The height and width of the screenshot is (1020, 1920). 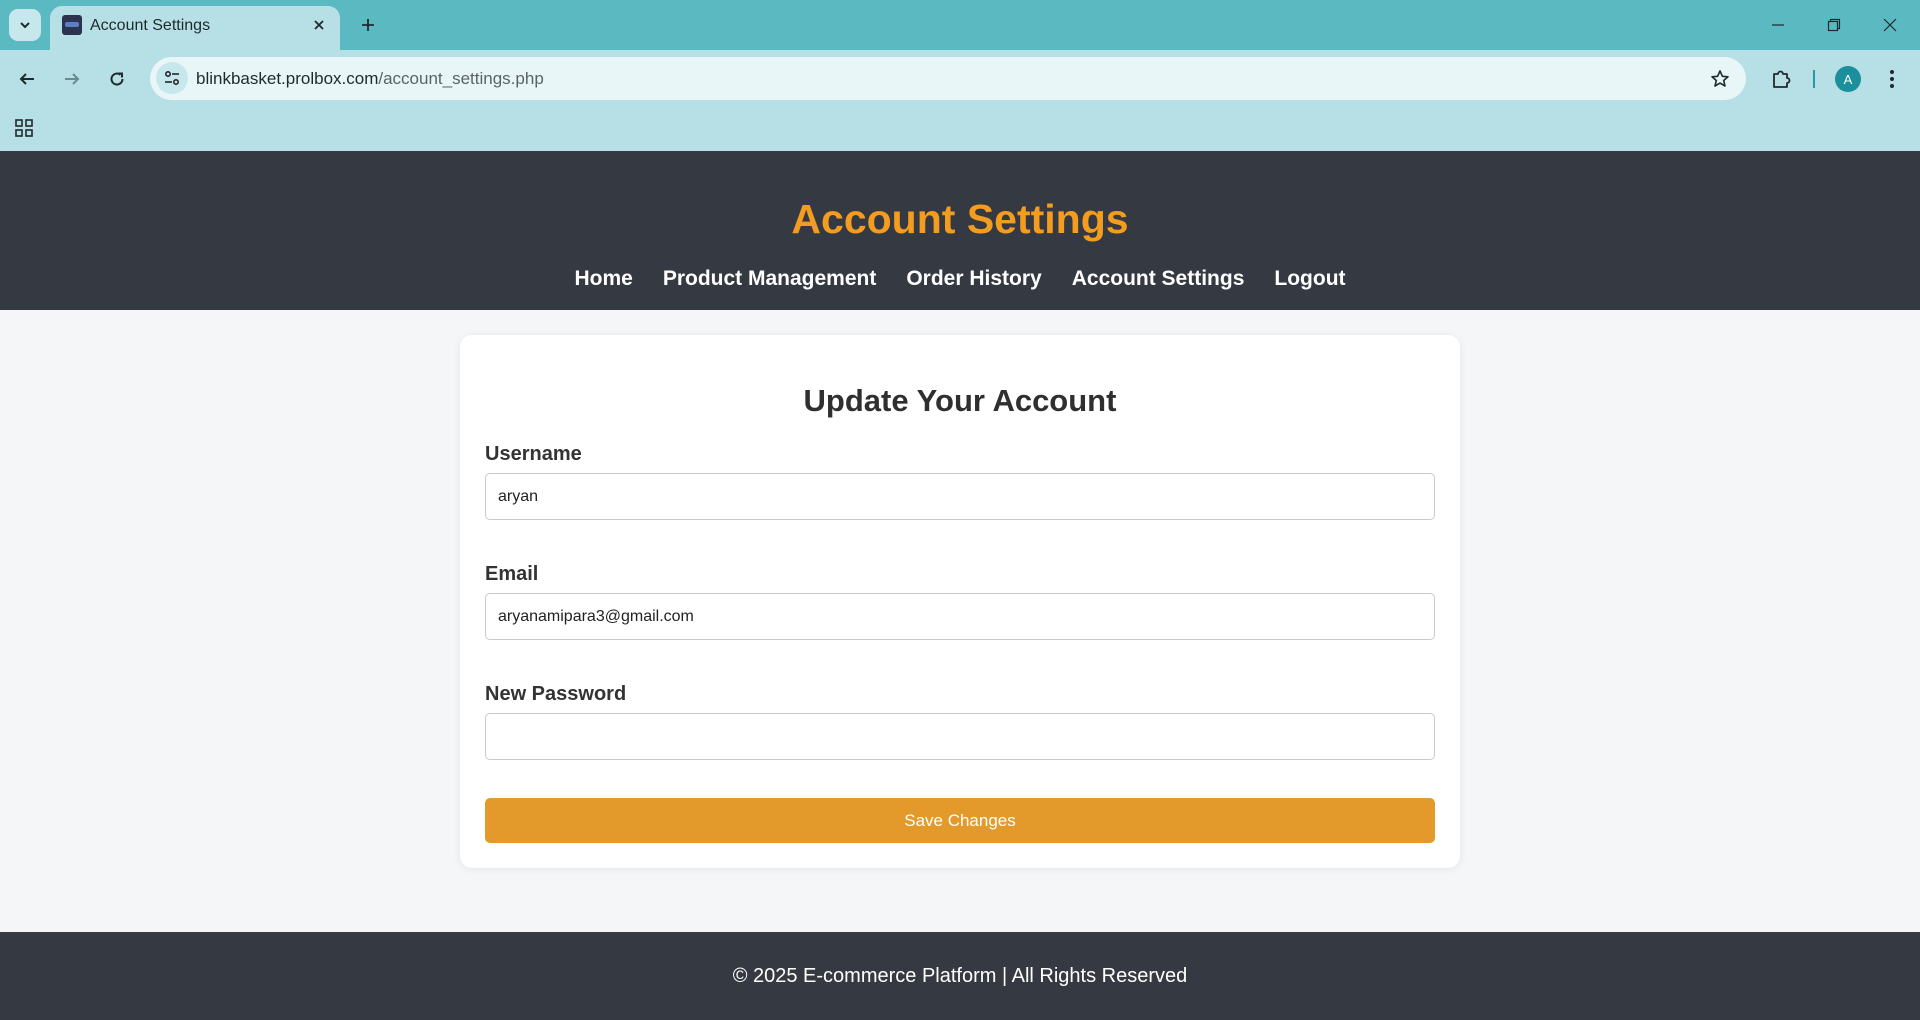 I want to click on forward-button, so click(x=72, y=79).